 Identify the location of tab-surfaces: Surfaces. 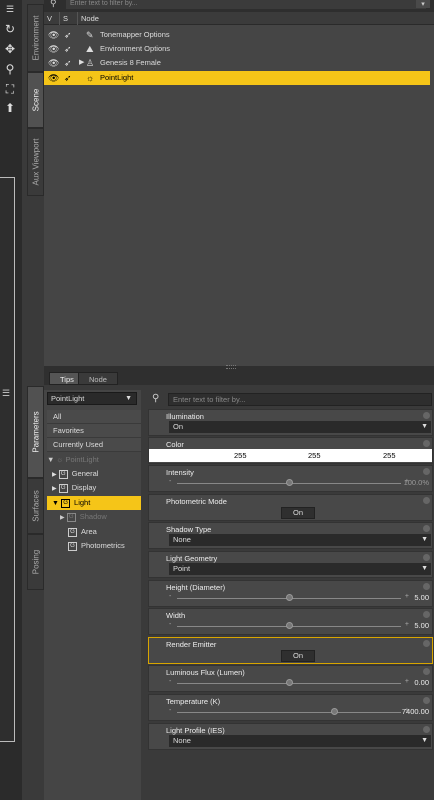
(35, 506).